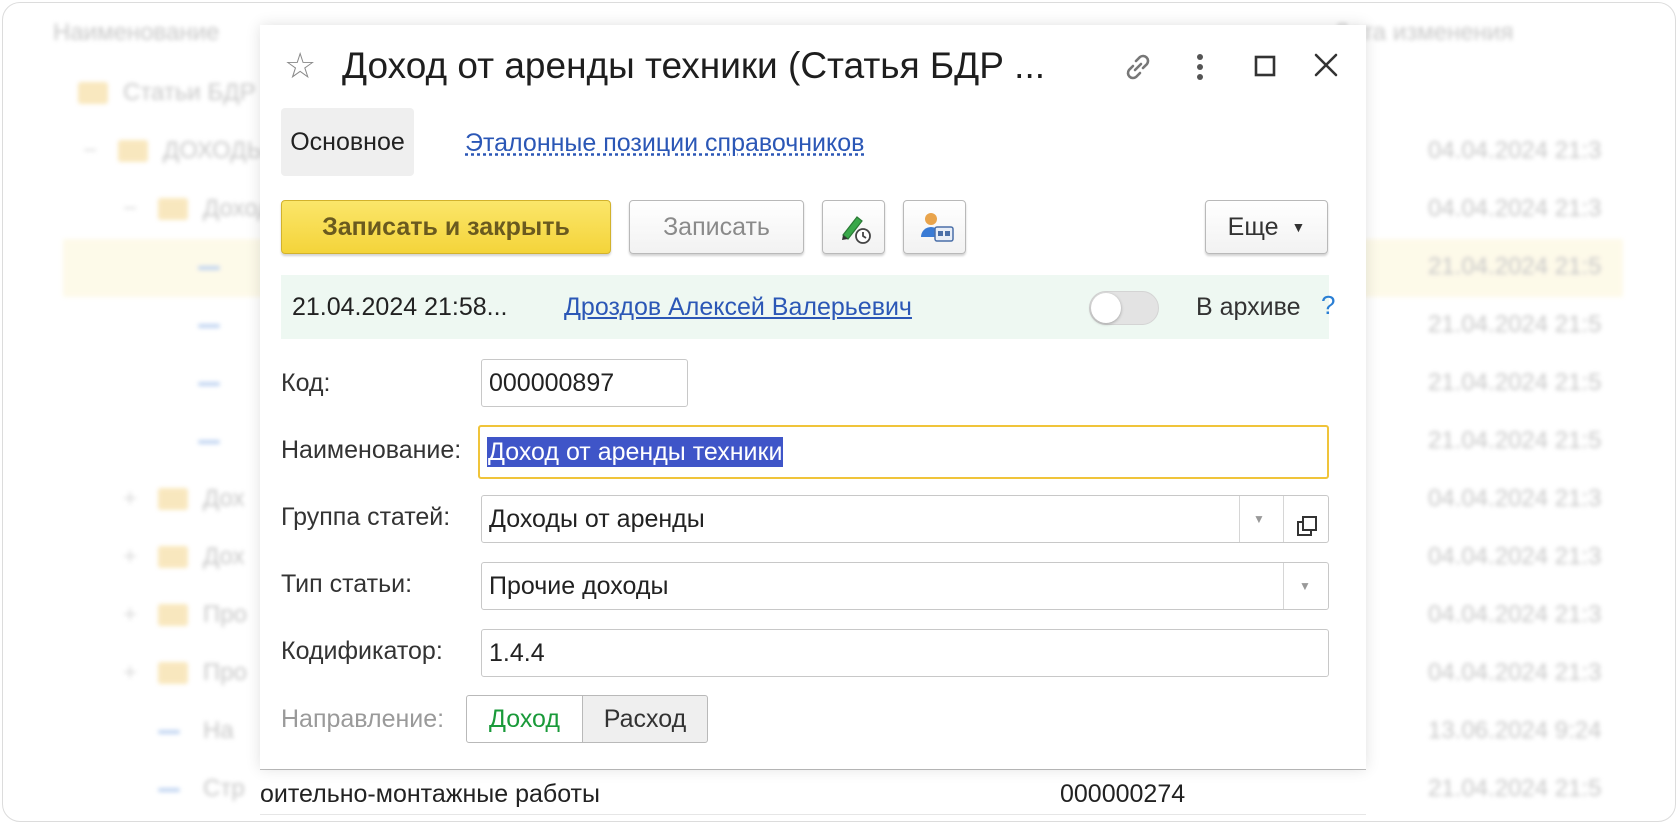 This screenshot has width=1680, height=826. Describe the element at coordinates (905, 653) in the screenshot. I see `codifier-field: 1.4.4` at that location.